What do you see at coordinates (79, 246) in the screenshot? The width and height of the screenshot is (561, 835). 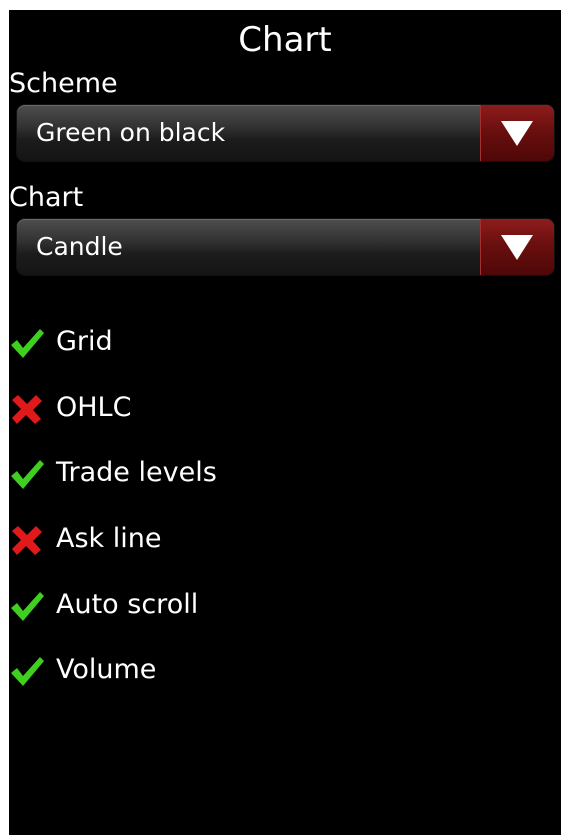 I see `chart-type-dropdown-value: Candle` at bounding box center [79, 246].